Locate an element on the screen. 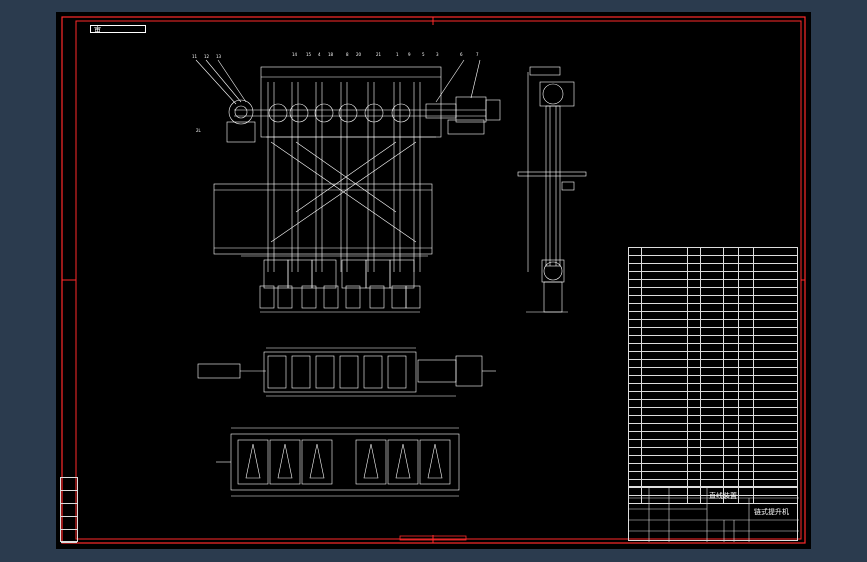  svg-text: 3 is located at coordinates (437, 54).